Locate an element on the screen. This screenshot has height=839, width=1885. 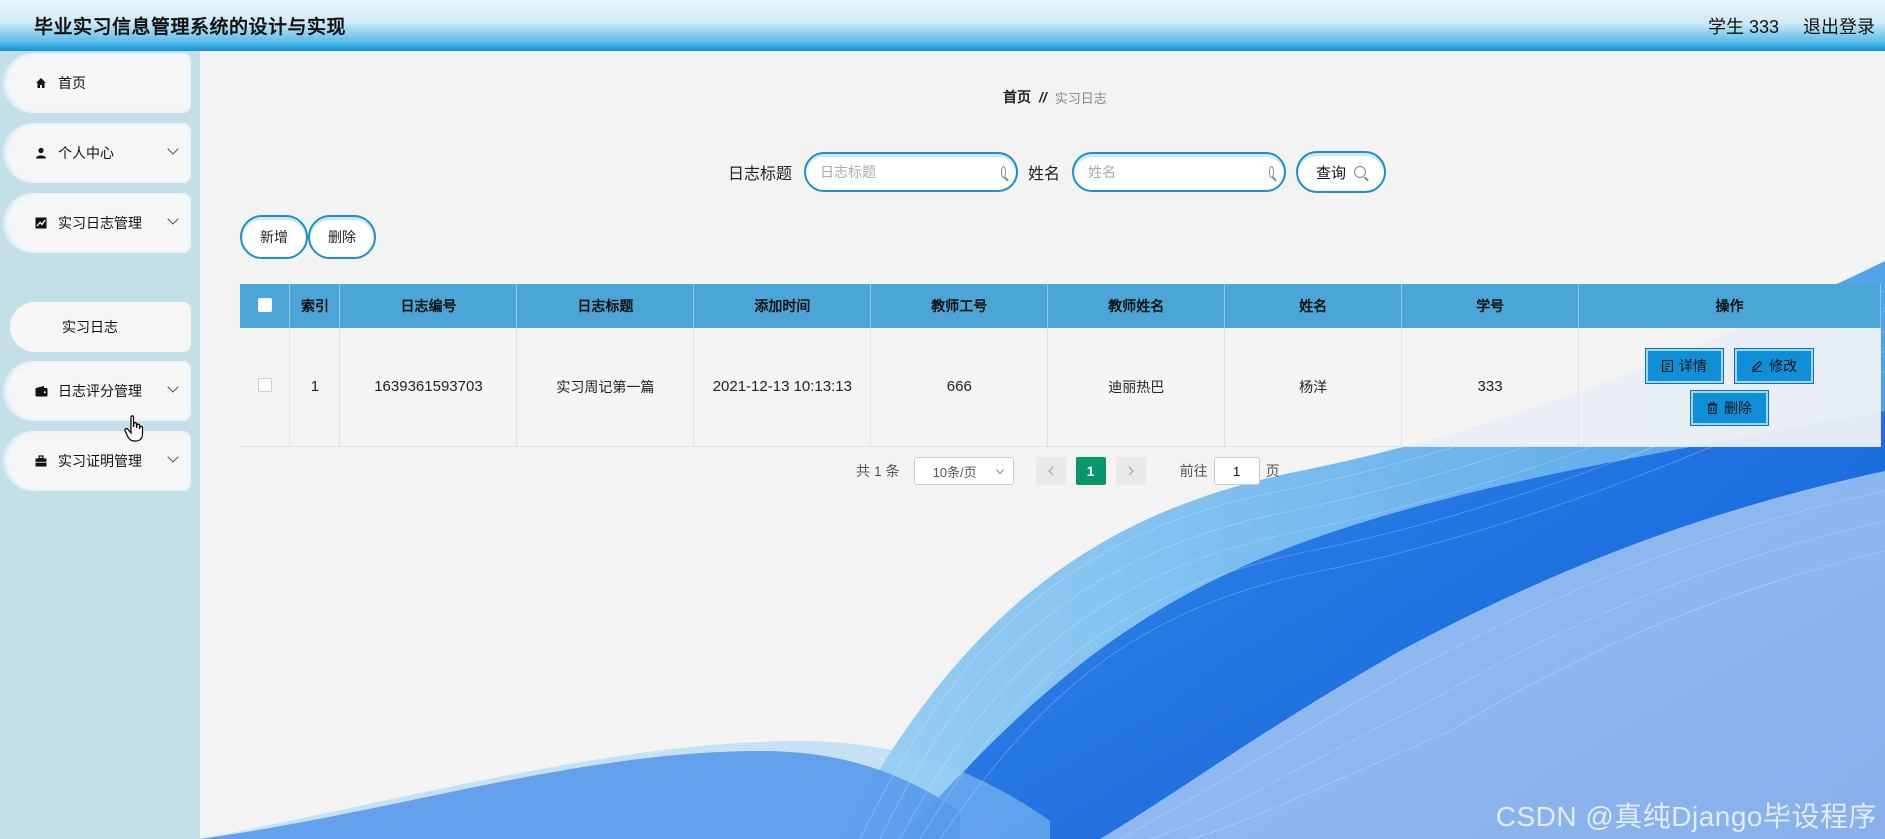
page-size-select: 10条/页 is located at coordinates (963, 471).